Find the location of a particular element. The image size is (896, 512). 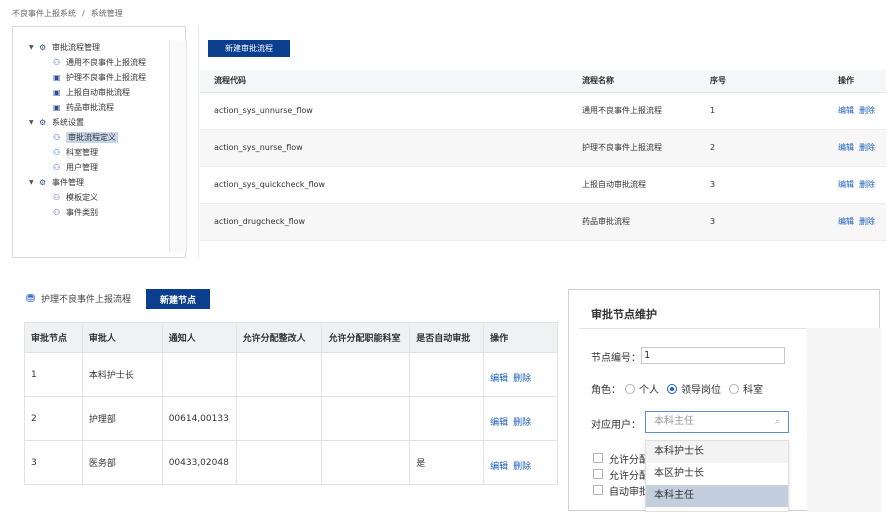

check-auto-approve: 自动审批 is located at coordinates (621, 490).